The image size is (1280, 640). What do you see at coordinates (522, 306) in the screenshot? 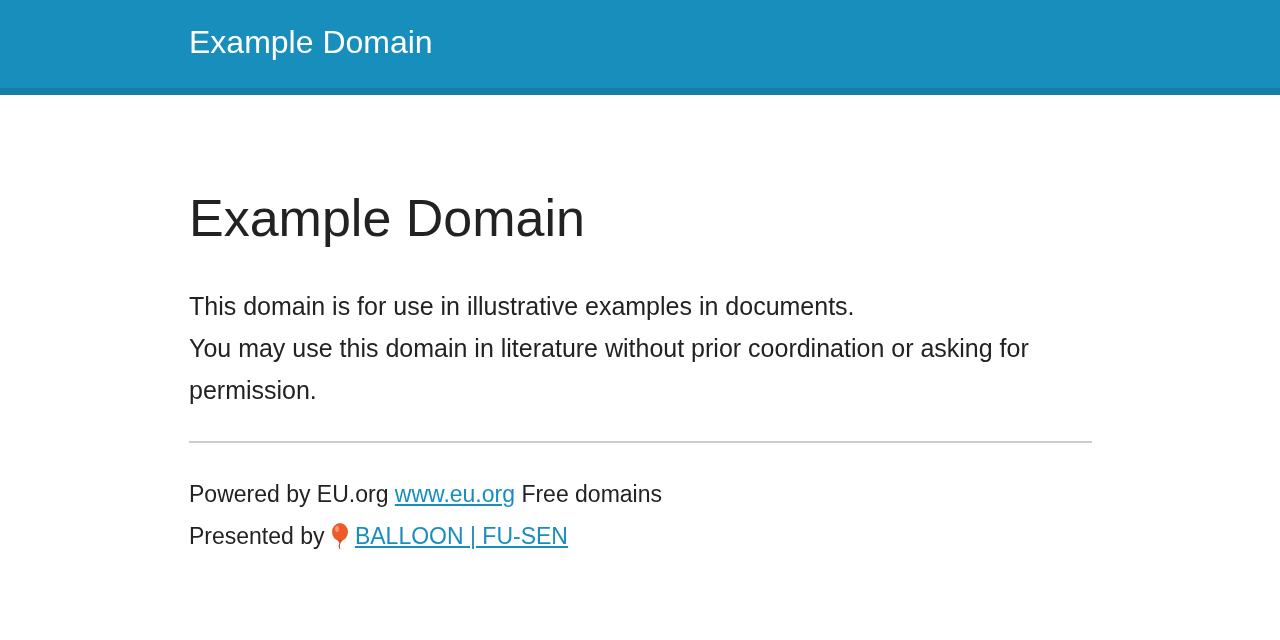
I see `body-text: This domain is for use in illustrative examples in documents.` at bounding box center [522, 306].